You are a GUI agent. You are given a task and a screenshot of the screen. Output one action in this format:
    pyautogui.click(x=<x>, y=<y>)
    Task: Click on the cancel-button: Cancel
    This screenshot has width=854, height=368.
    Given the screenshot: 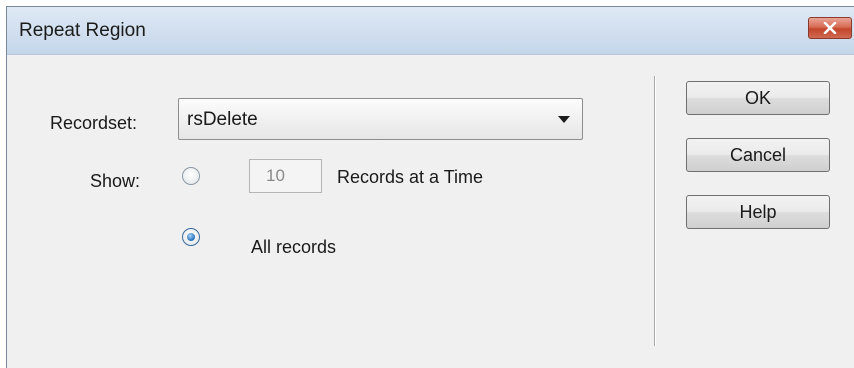 What is the action you would take?
    pyautogui.click(x=758, y=155)
    